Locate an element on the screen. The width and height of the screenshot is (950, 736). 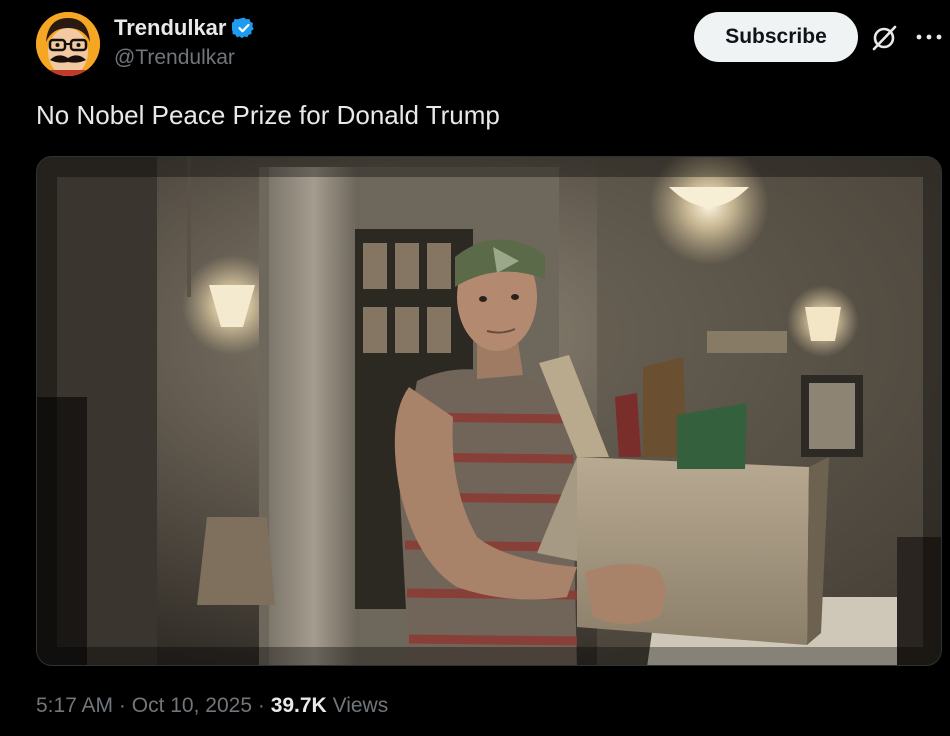
tweet-time: 5:17 AM is located at coordinates (74, 705).